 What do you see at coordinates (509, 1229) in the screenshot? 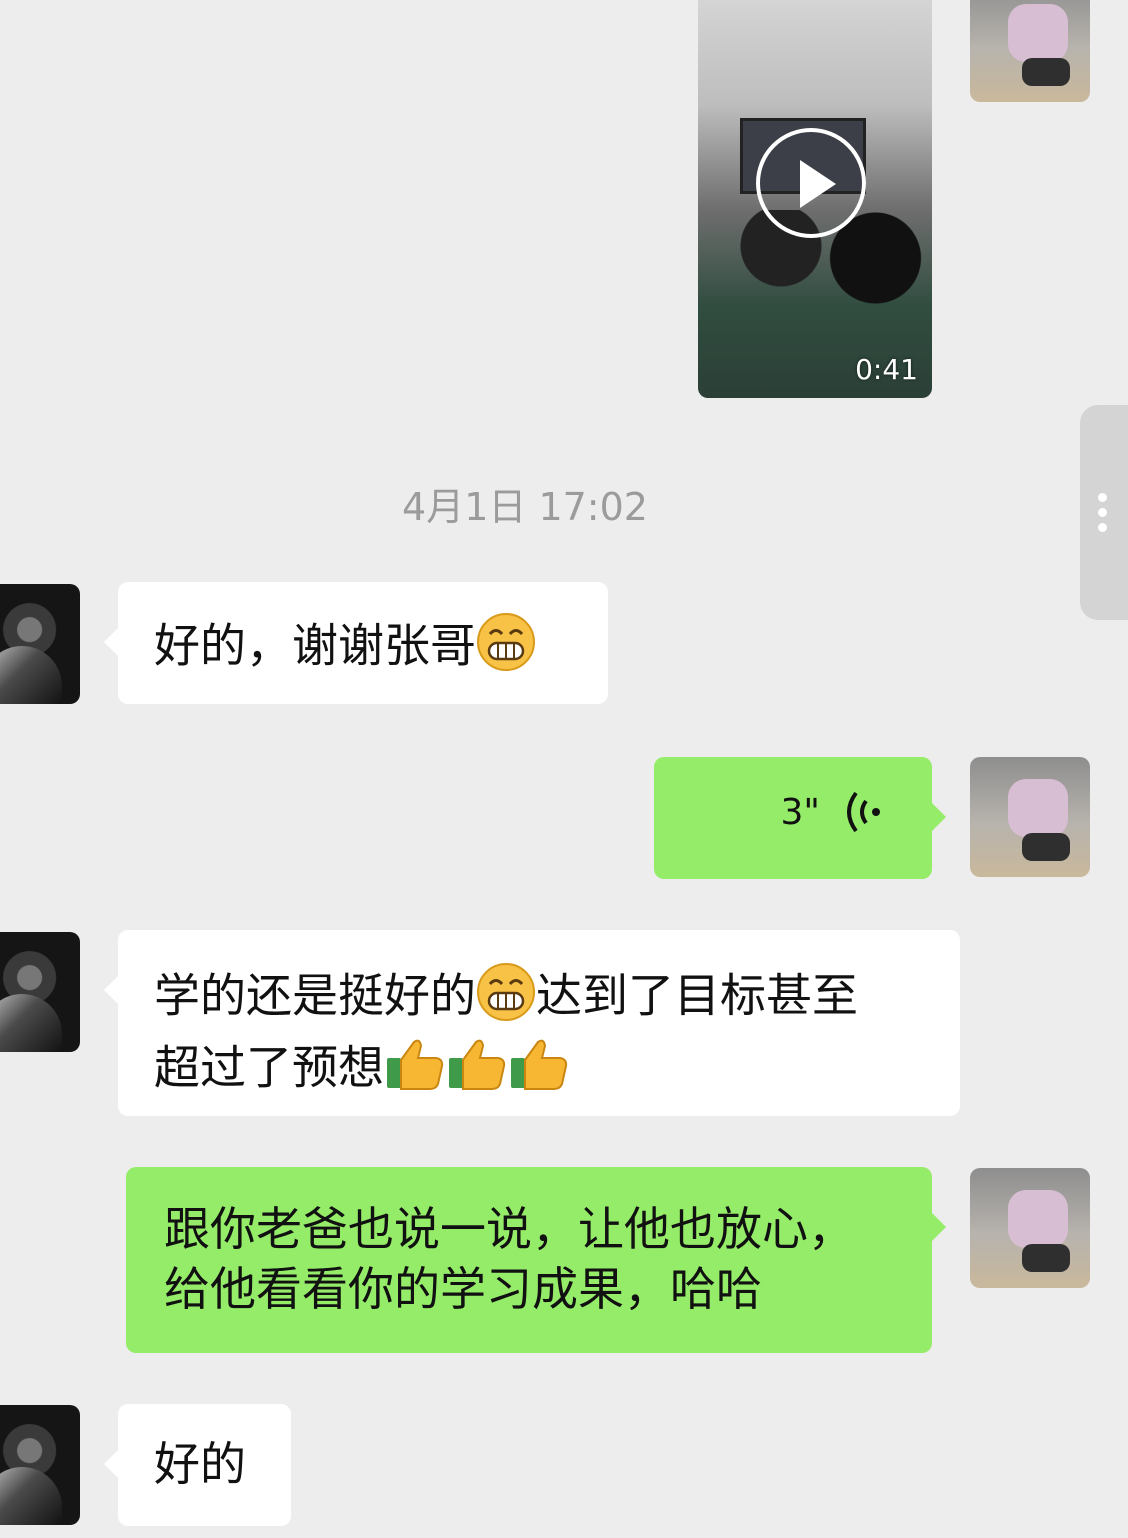
I see `message-text: 跟你老爸也说一说，让他也放心，` at bounding box center [509, 1229].